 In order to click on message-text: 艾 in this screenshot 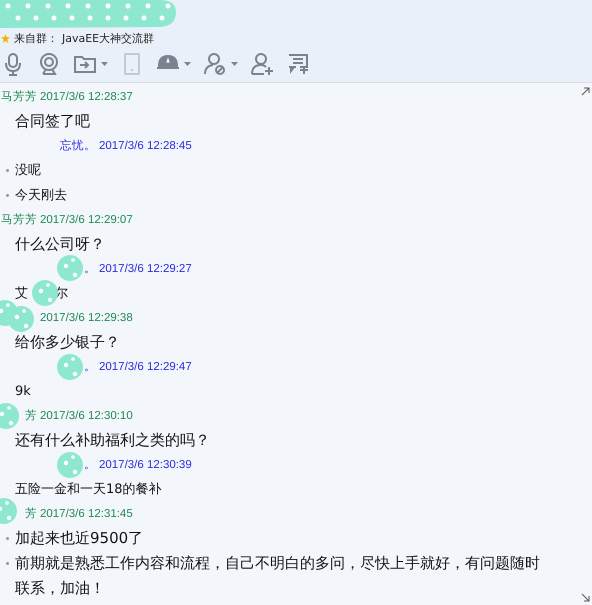, I will do `click(21, 294)`.